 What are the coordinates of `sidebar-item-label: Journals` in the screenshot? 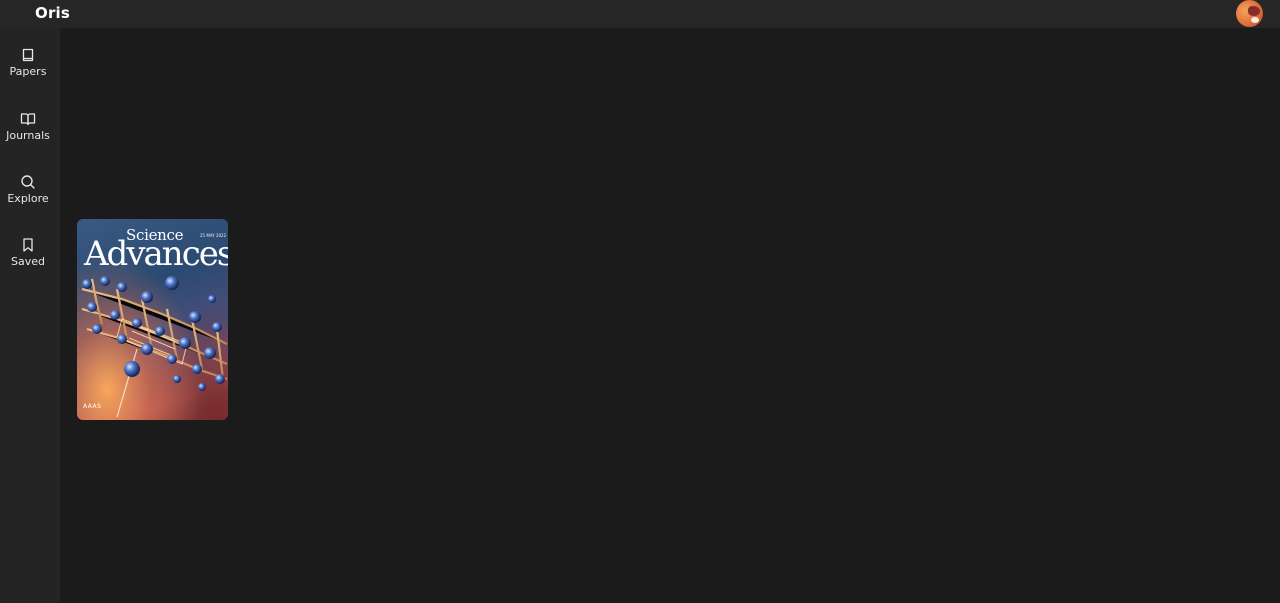 It's located at (28, 135).